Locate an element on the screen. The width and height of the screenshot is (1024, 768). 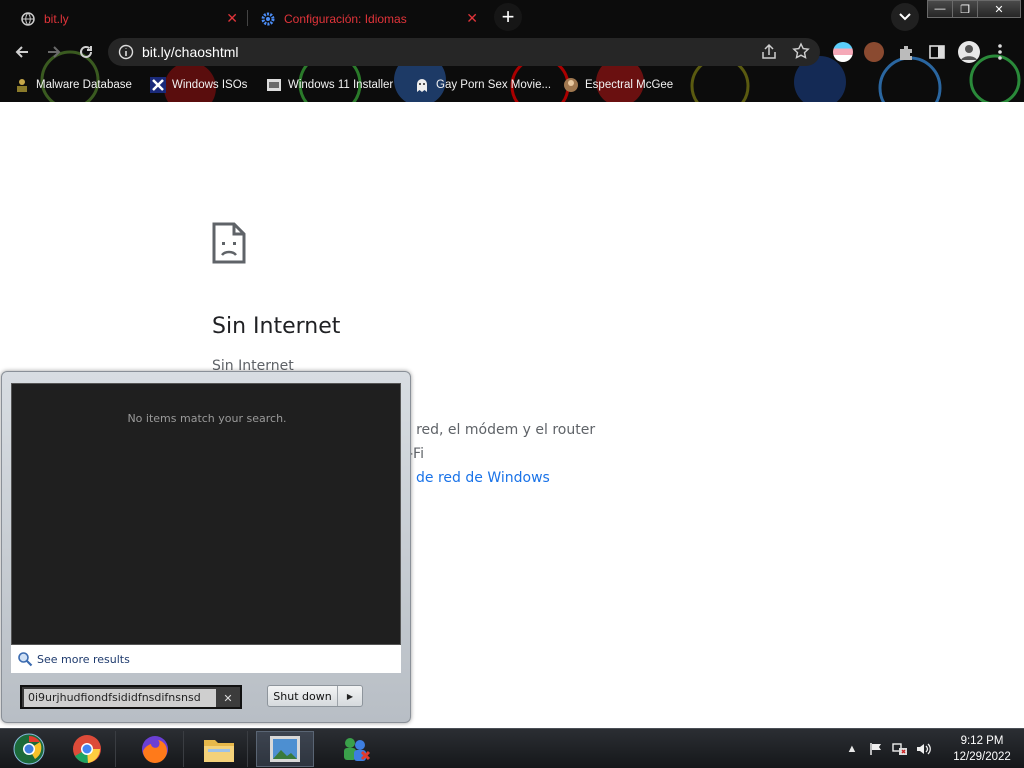
bookmark-malware-database: Malware Database is located at coordinates (73, 85).